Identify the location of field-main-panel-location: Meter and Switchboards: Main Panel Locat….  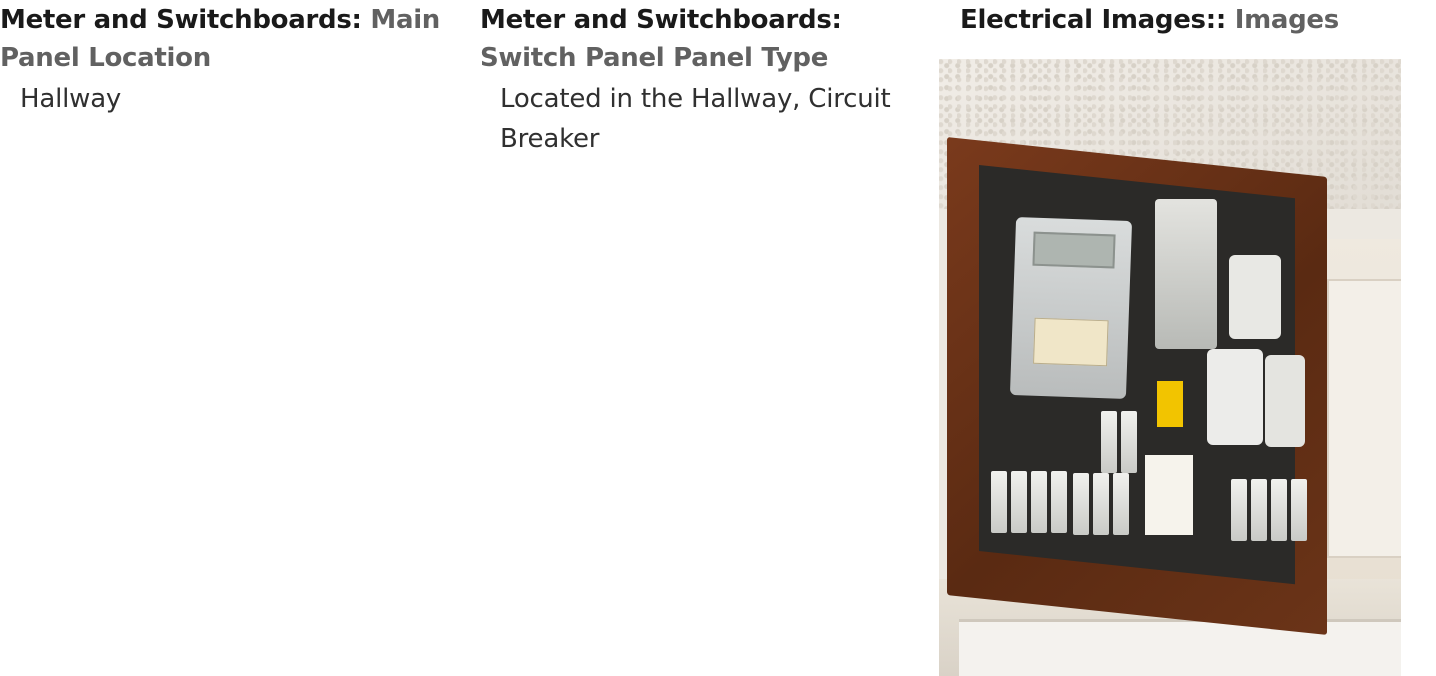
(230, 59).